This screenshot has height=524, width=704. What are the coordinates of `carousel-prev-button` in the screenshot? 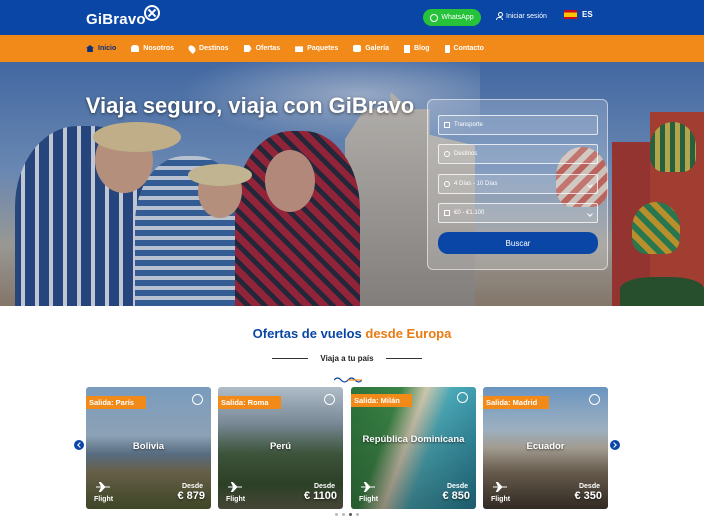 It's located at (79, 445).